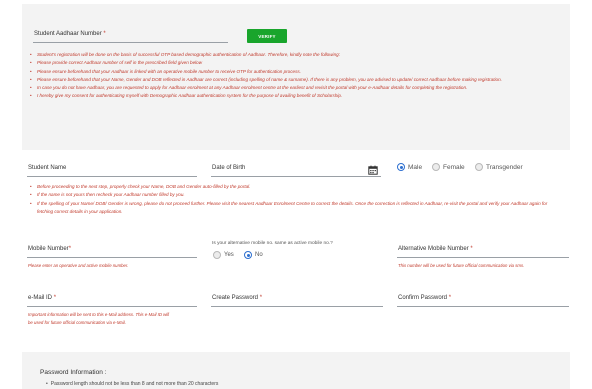  What do you see at coordinates (499, 167) in the screenshot?
I see `gender-transgender-radio: Transgender` at bounding box center [499, 167].